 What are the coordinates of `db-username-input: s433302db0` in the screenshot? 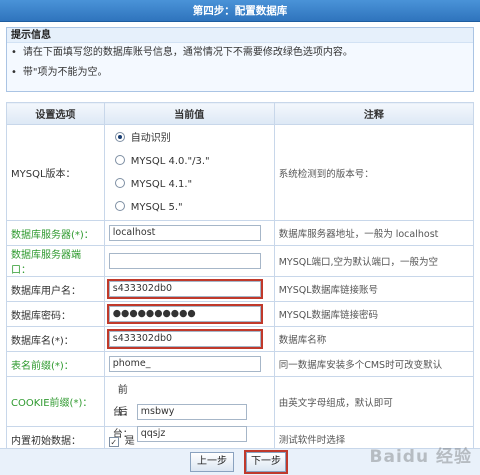 It's located at (184, 289).